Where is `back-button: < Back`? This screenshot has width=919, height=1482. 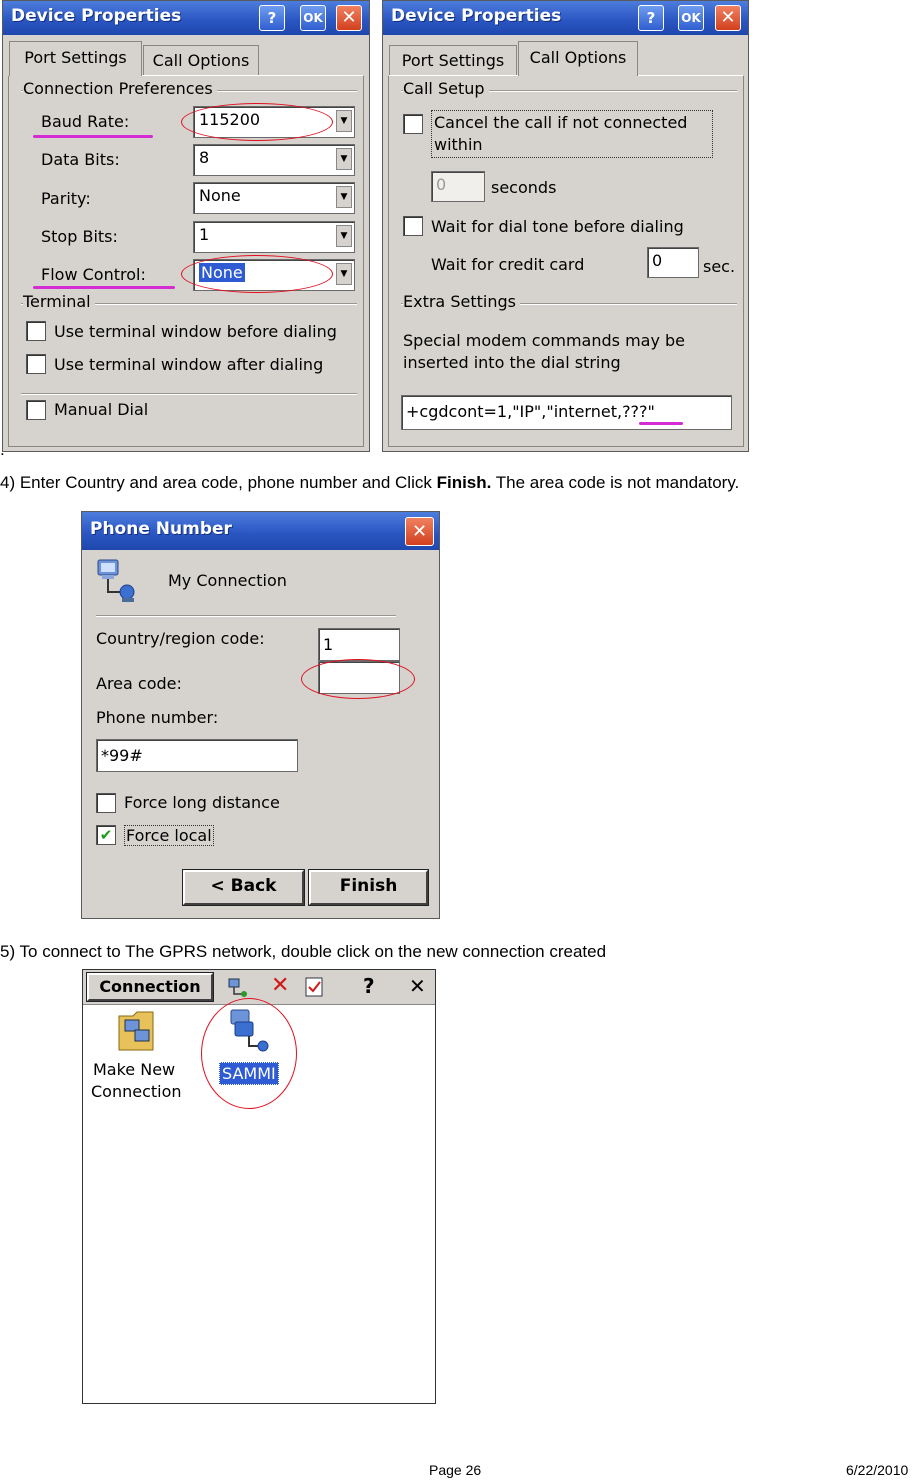
back-button: < Back is located at coordinates (243, 887).